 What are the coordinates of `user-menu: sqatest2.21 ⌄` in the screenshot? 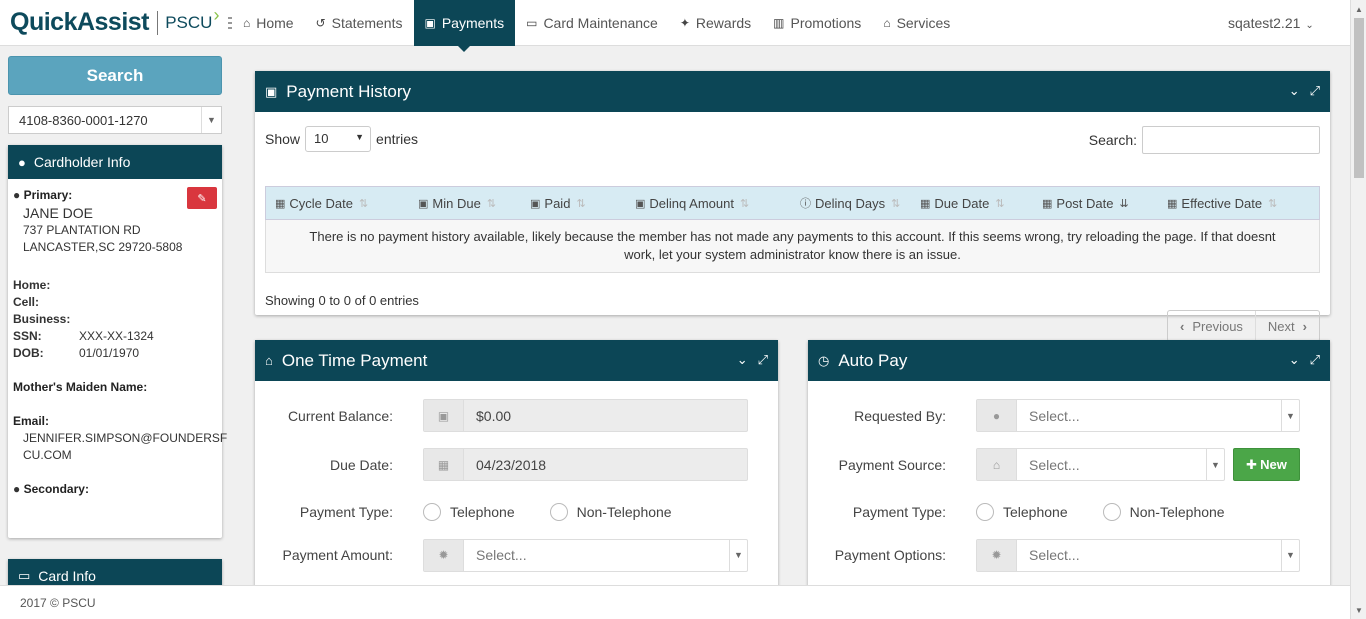 It's located at (1271, 23).